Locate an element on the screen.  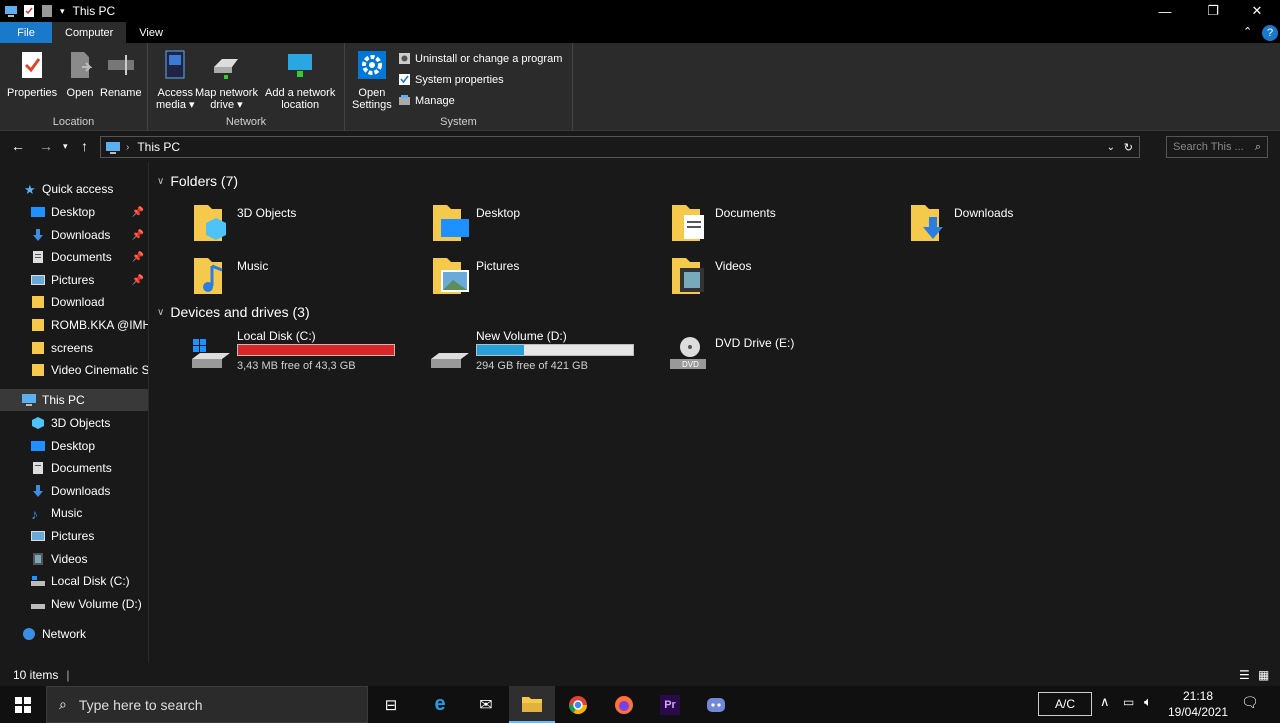
sidebar-item-quick-access: ★ Quick access is located at coordinates (74, 189).